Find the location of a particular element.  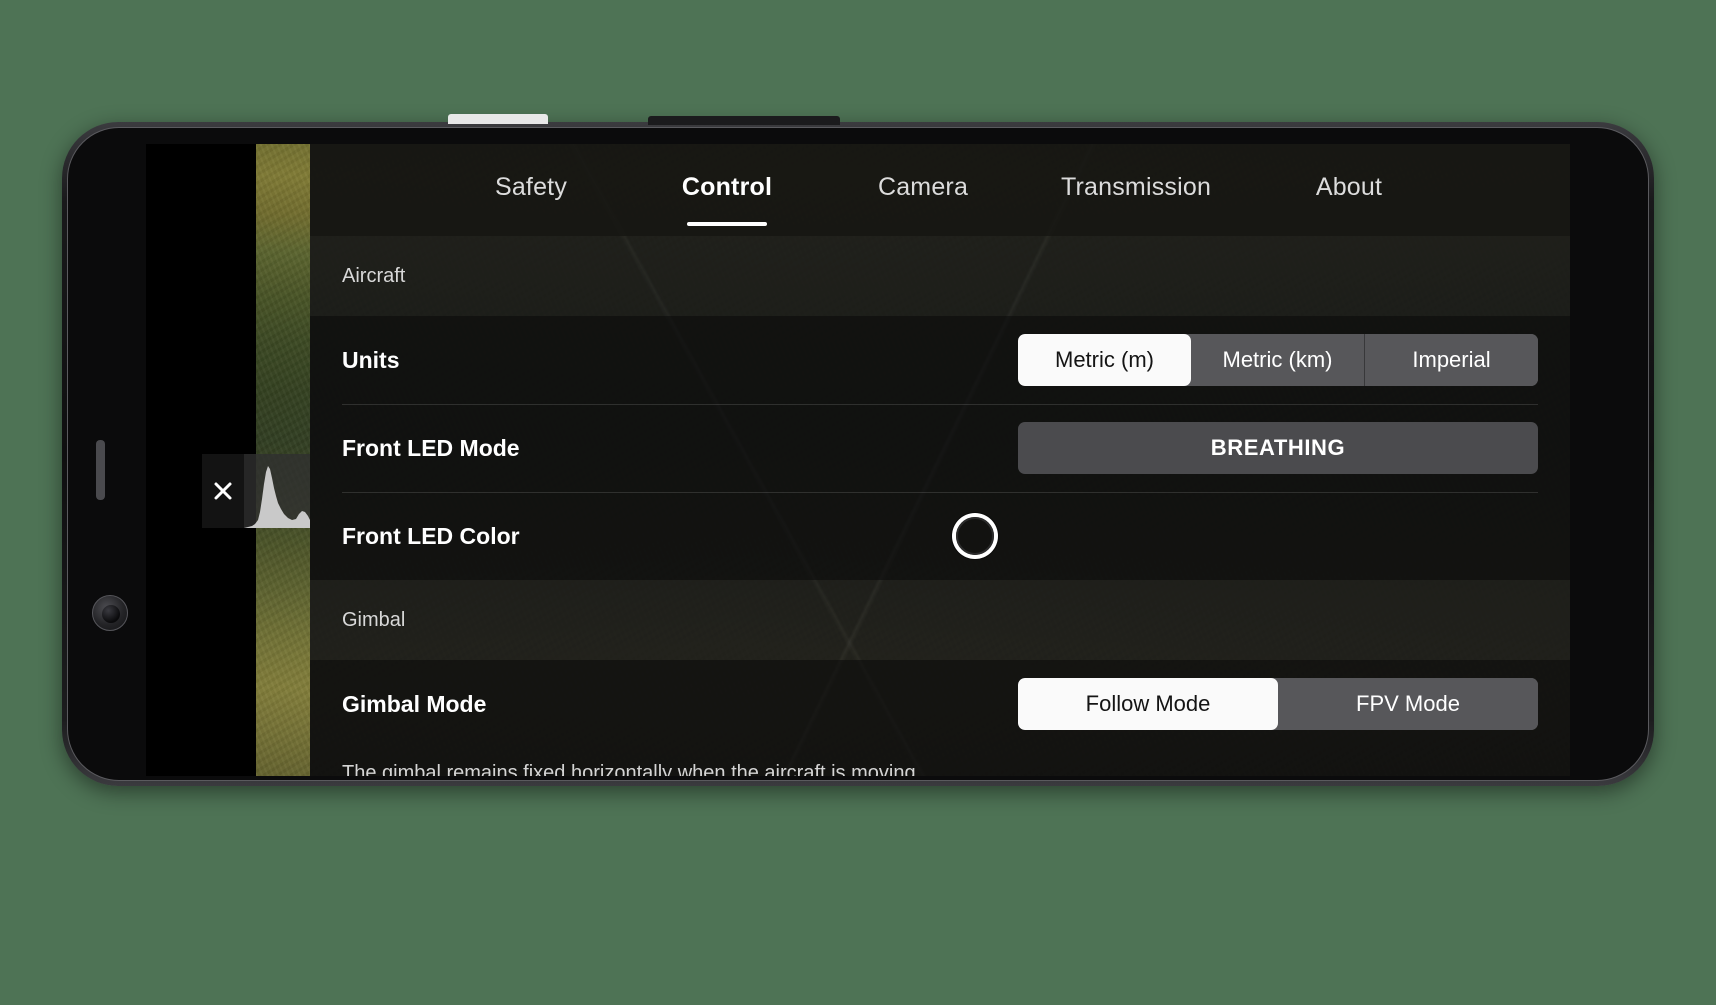

row-front-led-mode-control: BREATHING is located at coordinates (1278, 448).